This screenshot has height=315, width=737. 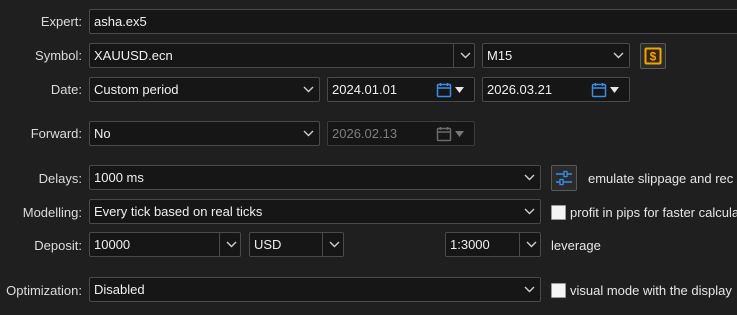 I want to click on optimization-value: Disabled, so click(x=119, y=289).